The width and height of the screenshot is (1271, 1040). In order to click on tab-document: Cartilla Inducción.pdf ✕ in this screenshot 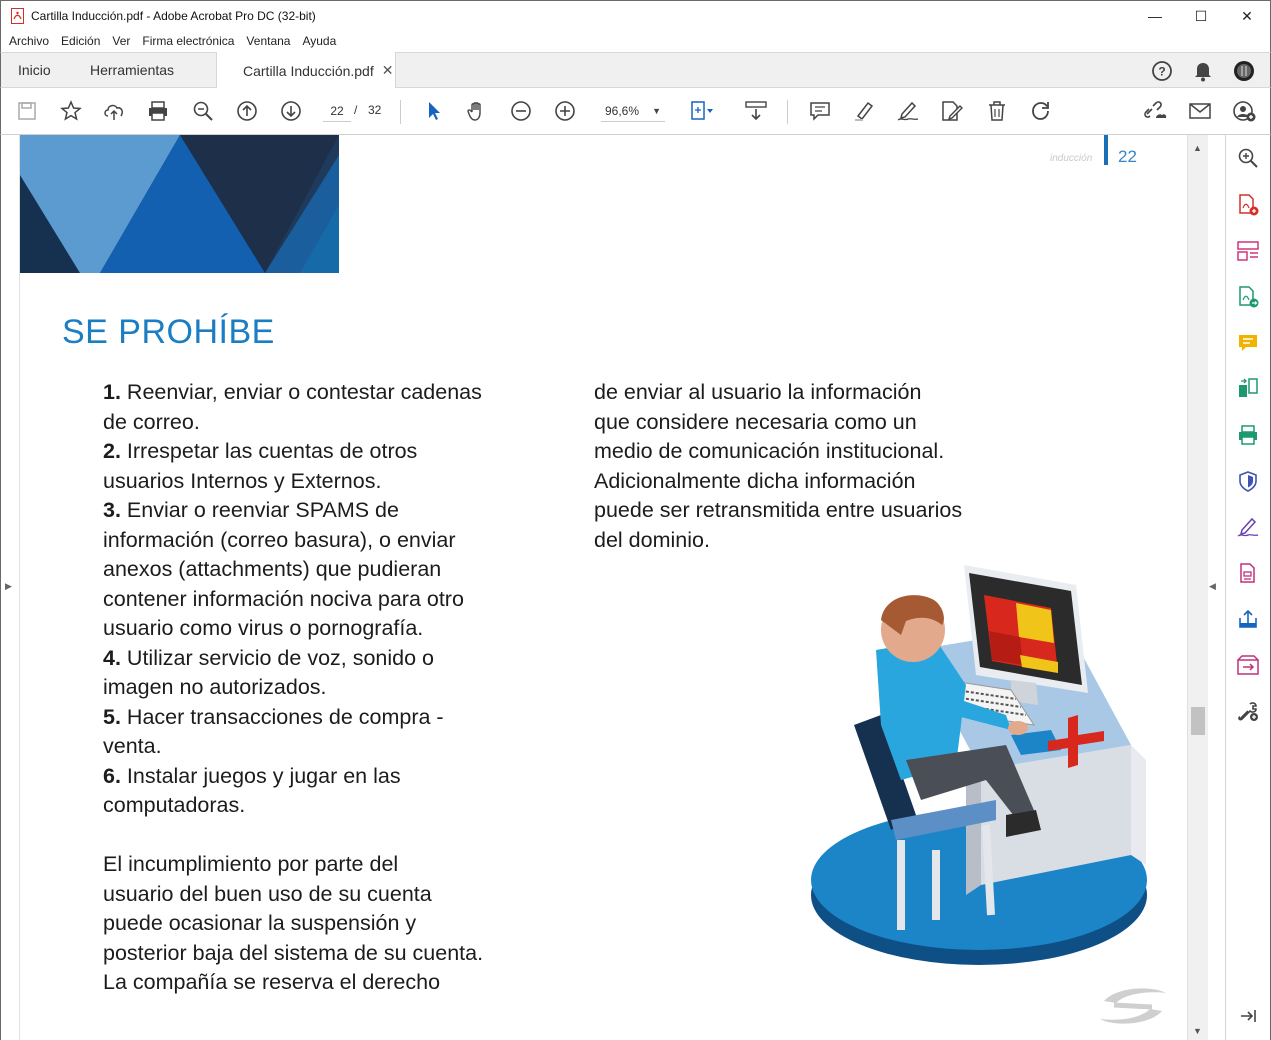, I will do `click(306, 70)`.